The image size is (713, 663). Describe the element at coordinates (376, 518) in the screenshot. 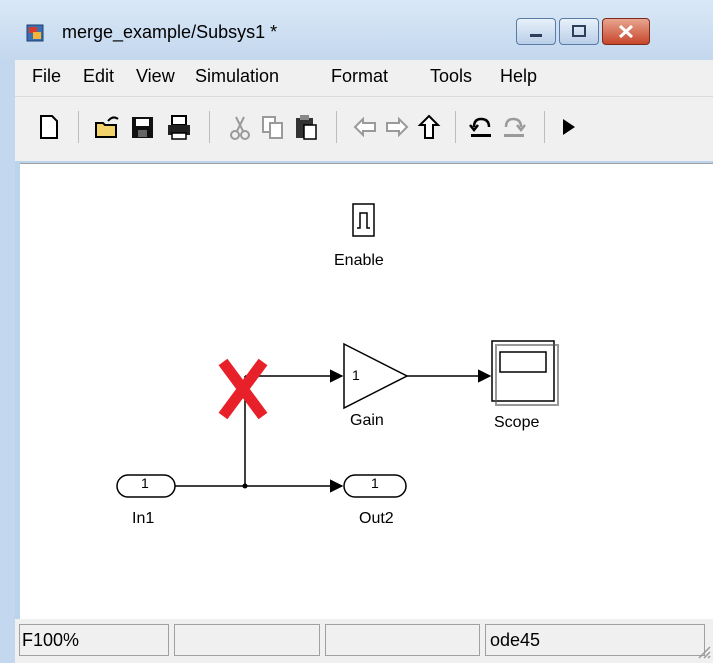

I see `out2-label: Out2` at that location.